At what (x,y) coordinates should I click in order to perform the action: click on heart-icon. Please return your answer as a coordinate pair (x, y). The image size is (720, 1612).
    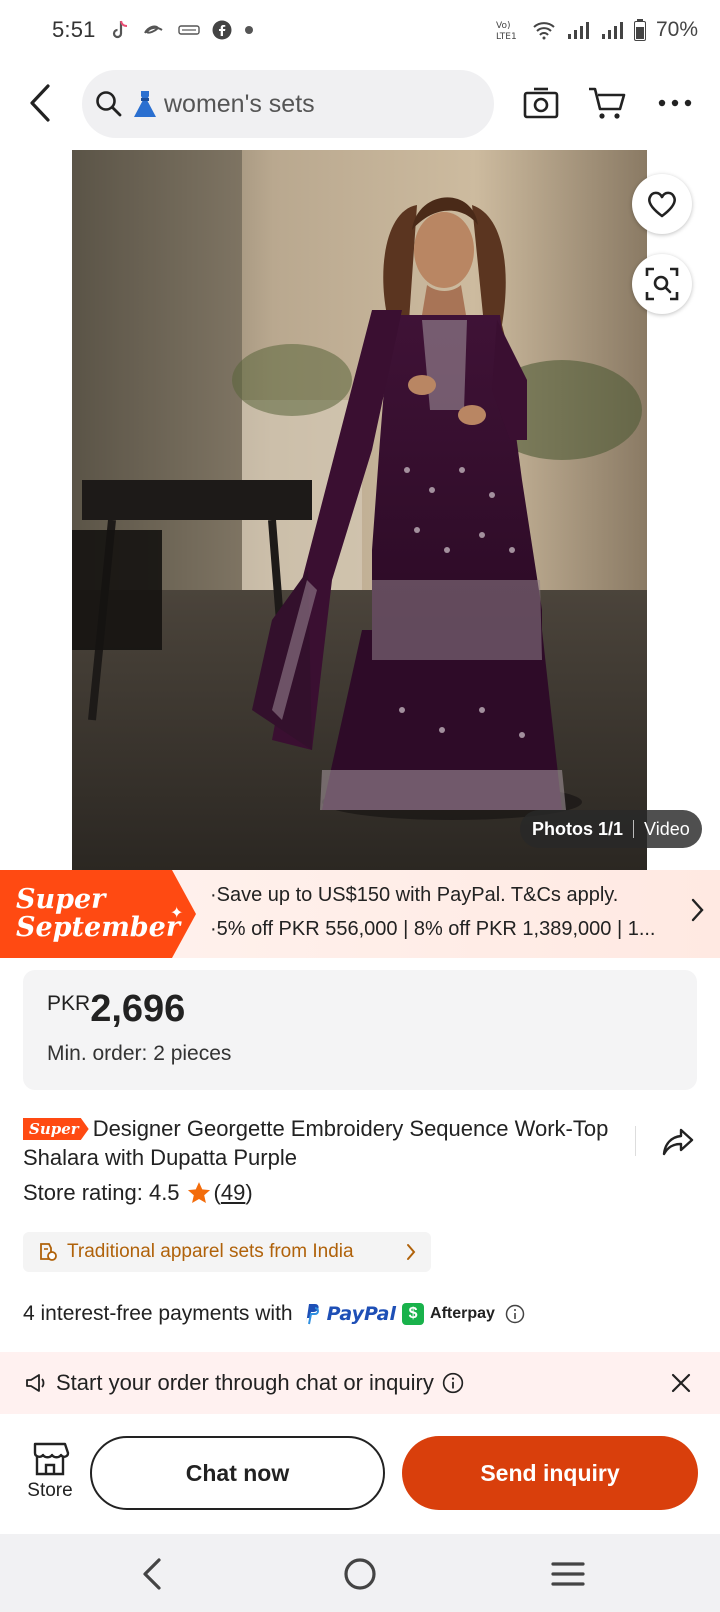
    Looking at the image, I should click on (662, 204).